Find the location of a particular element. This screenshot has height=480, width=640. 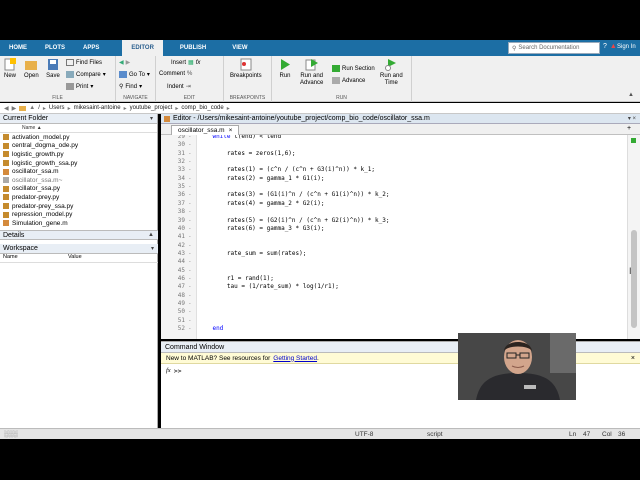

address-root: / is located at coordinates (39, 108).